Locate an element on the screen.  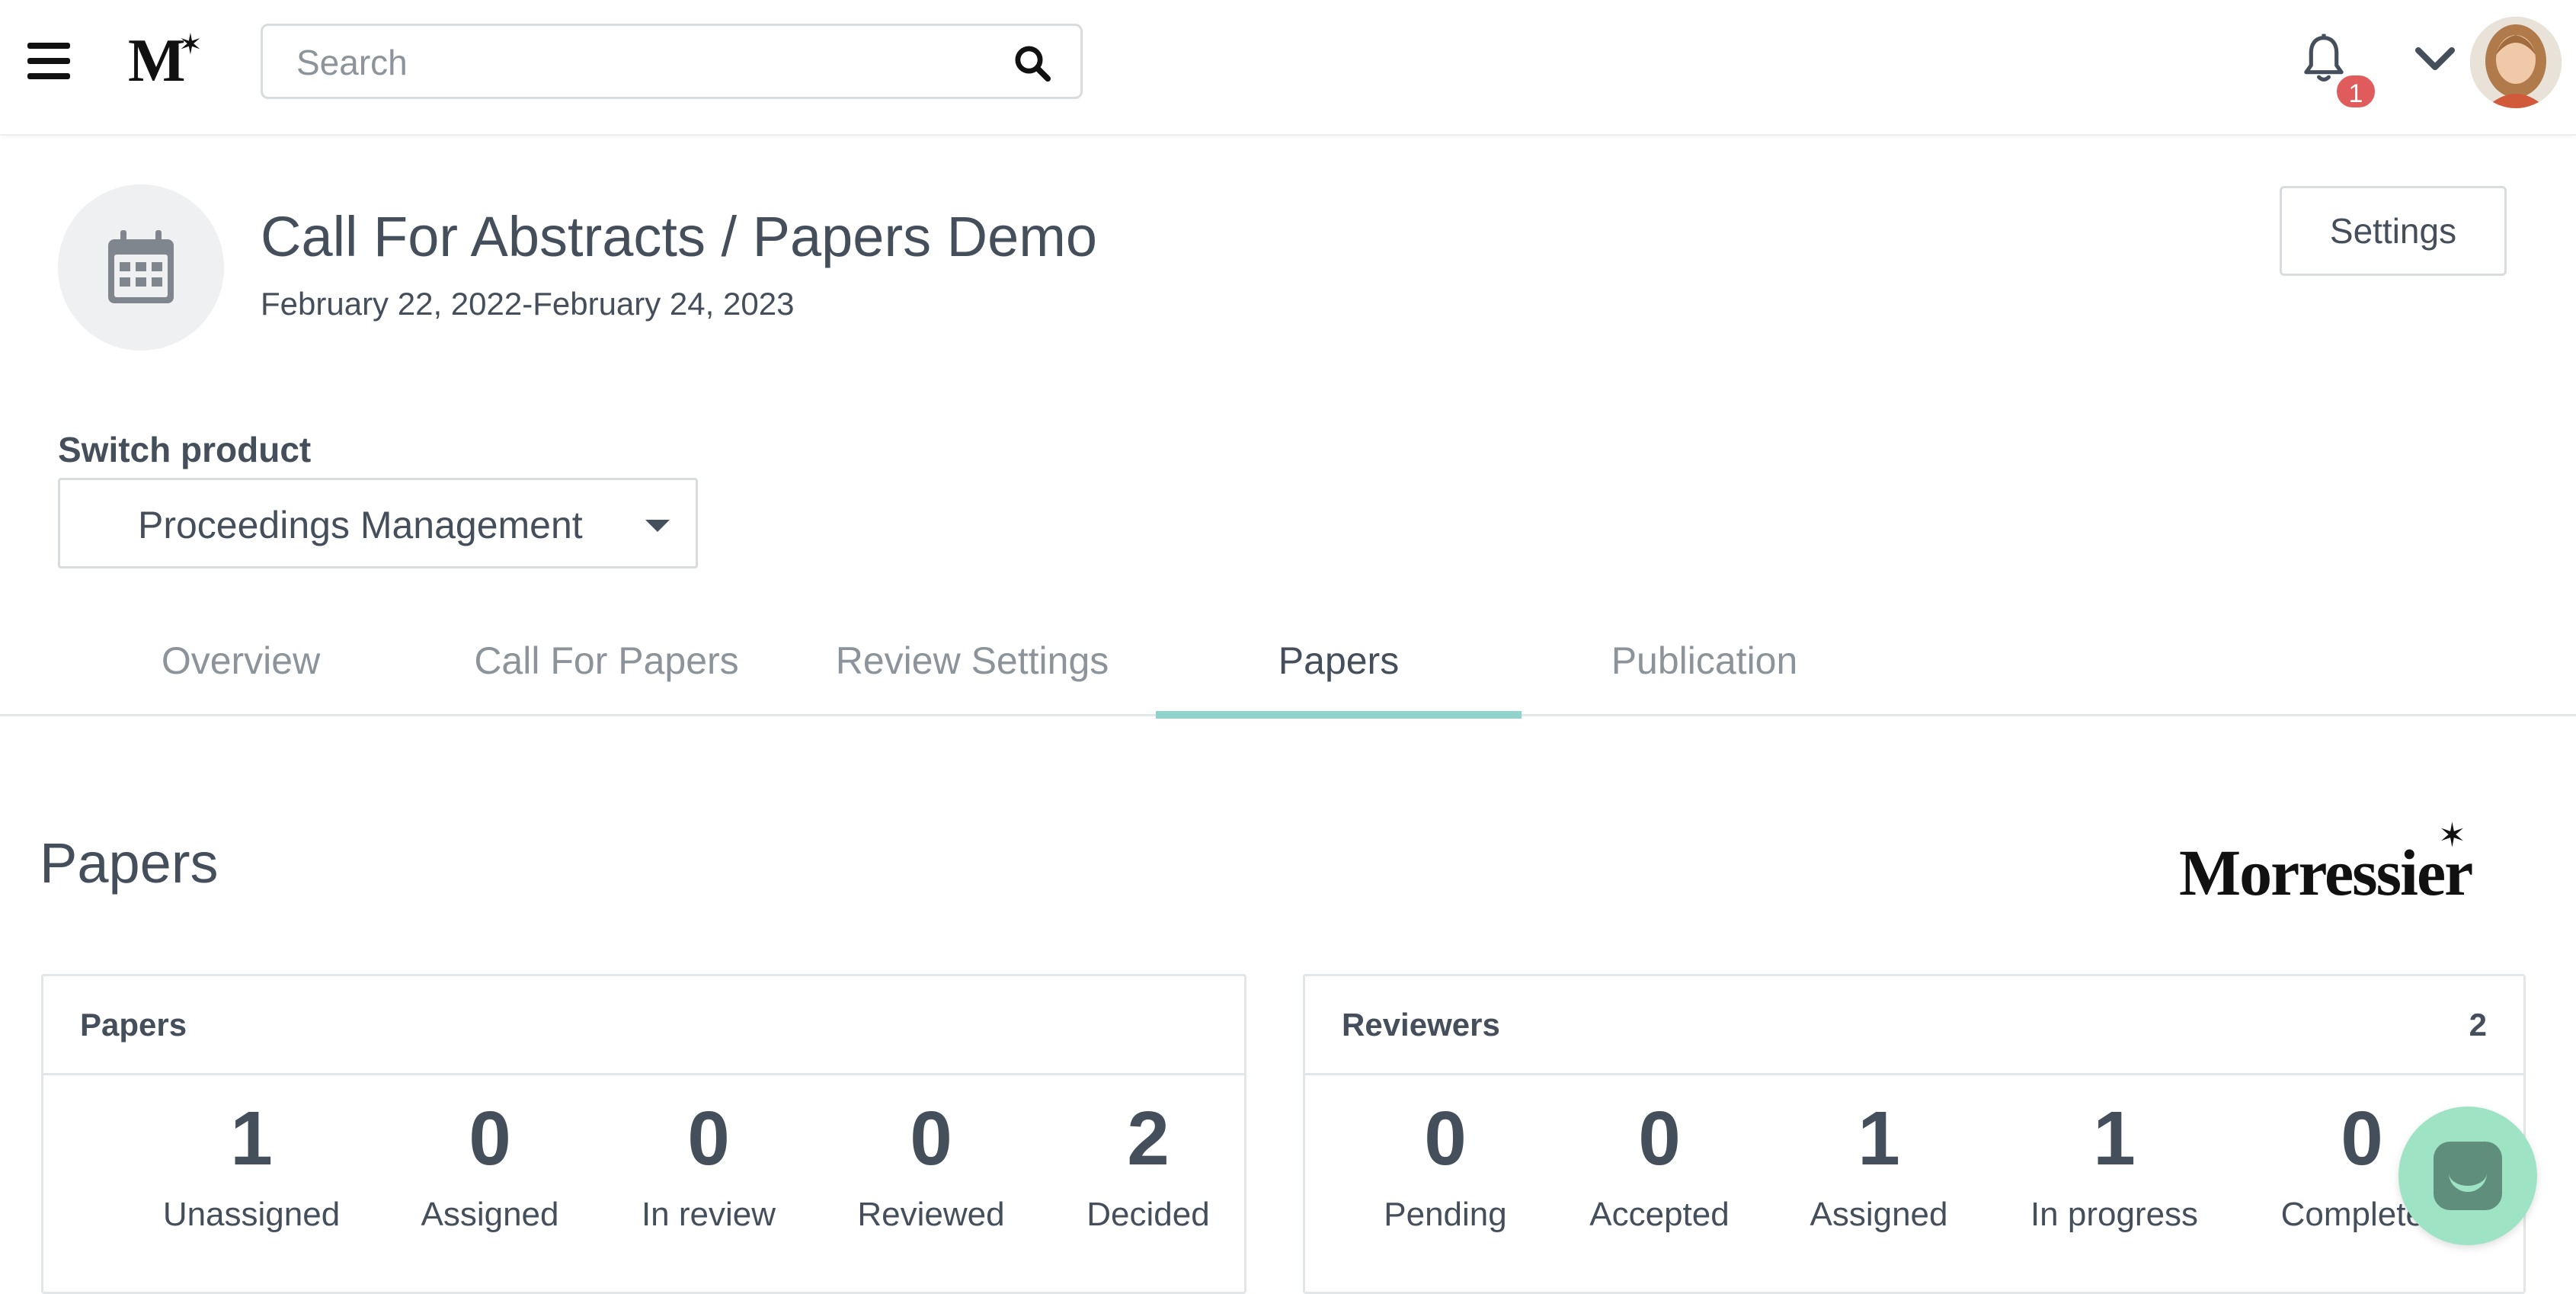
avatar is located at coordinates (2516, 63).